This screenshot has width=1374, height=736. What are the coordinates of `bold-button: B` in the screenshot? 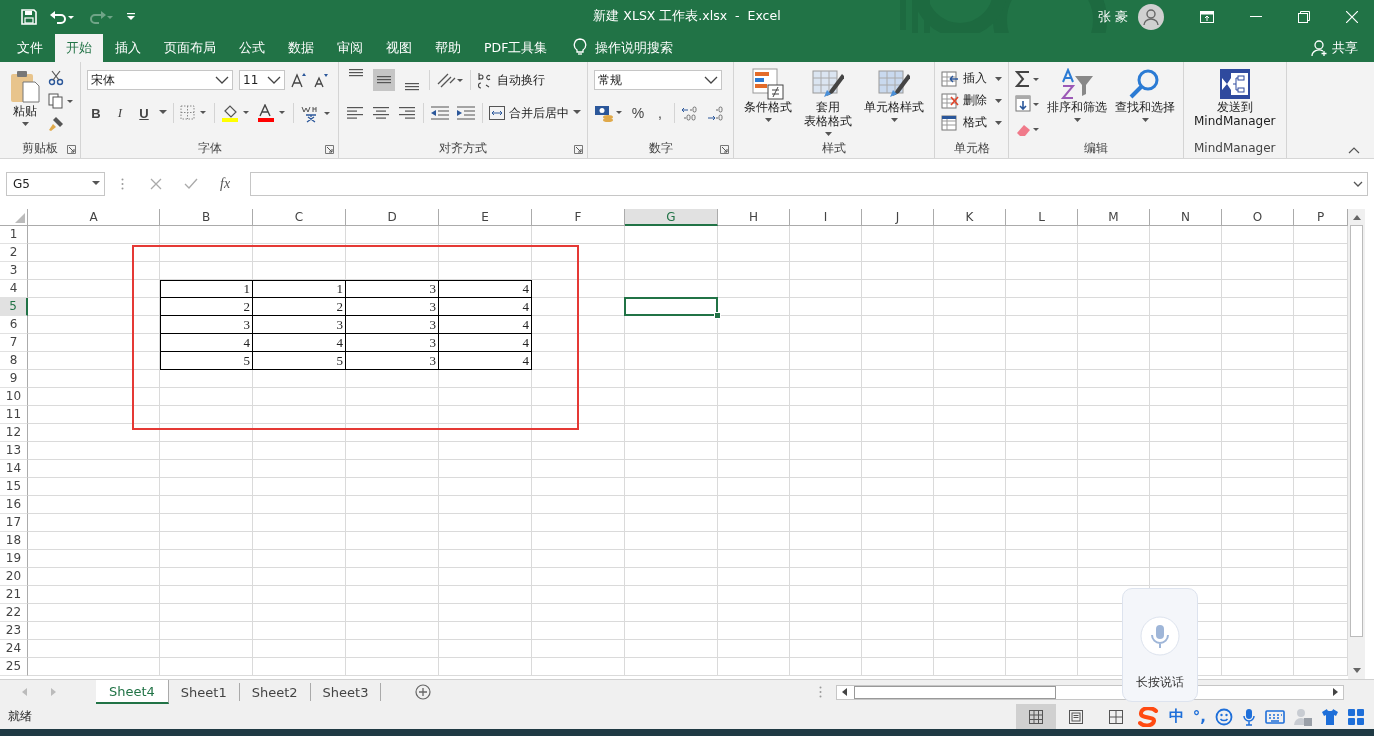 It's located at (96, 113).